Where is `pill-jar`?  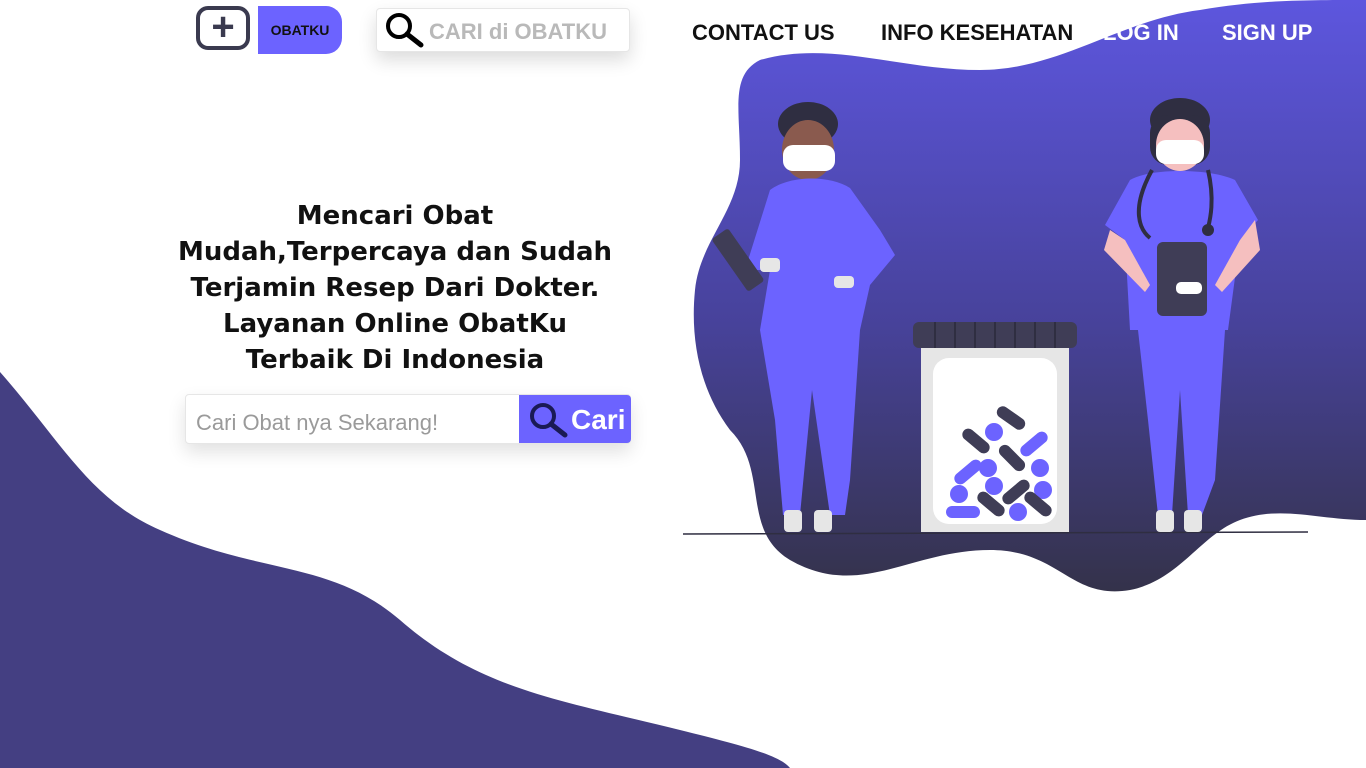 pill-jar is located at coordinates (995, 427).